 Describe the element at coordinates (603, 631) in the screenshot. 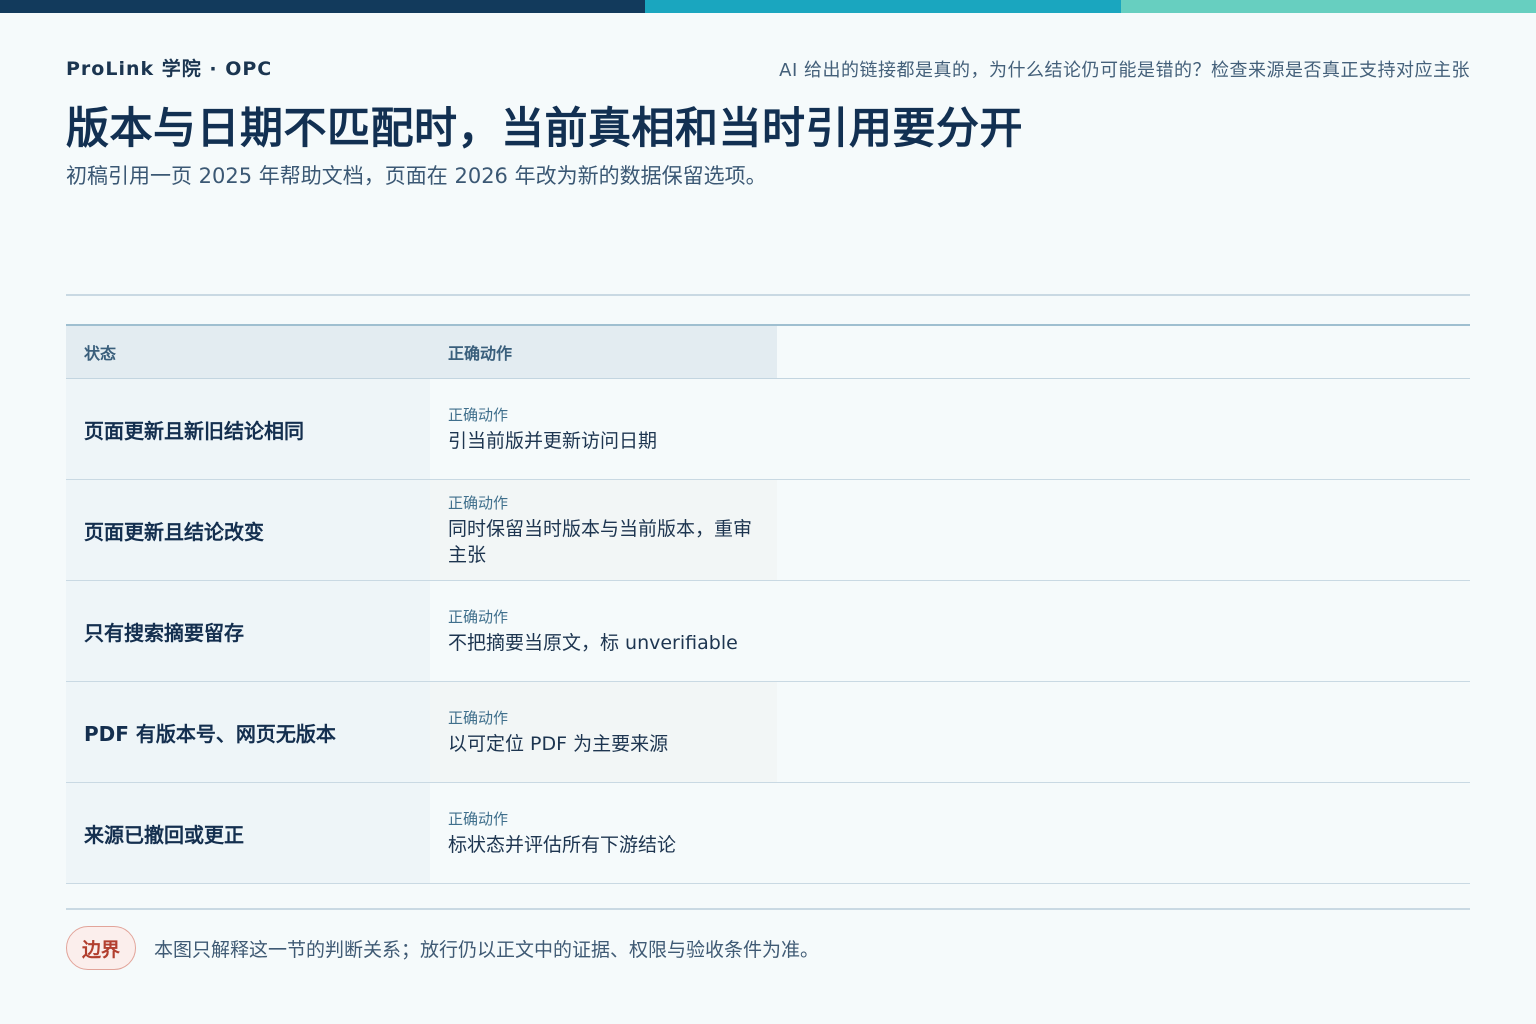

I see `action-cell: 正确动作 不把摘要当原文，标 unverifiable` at that location.